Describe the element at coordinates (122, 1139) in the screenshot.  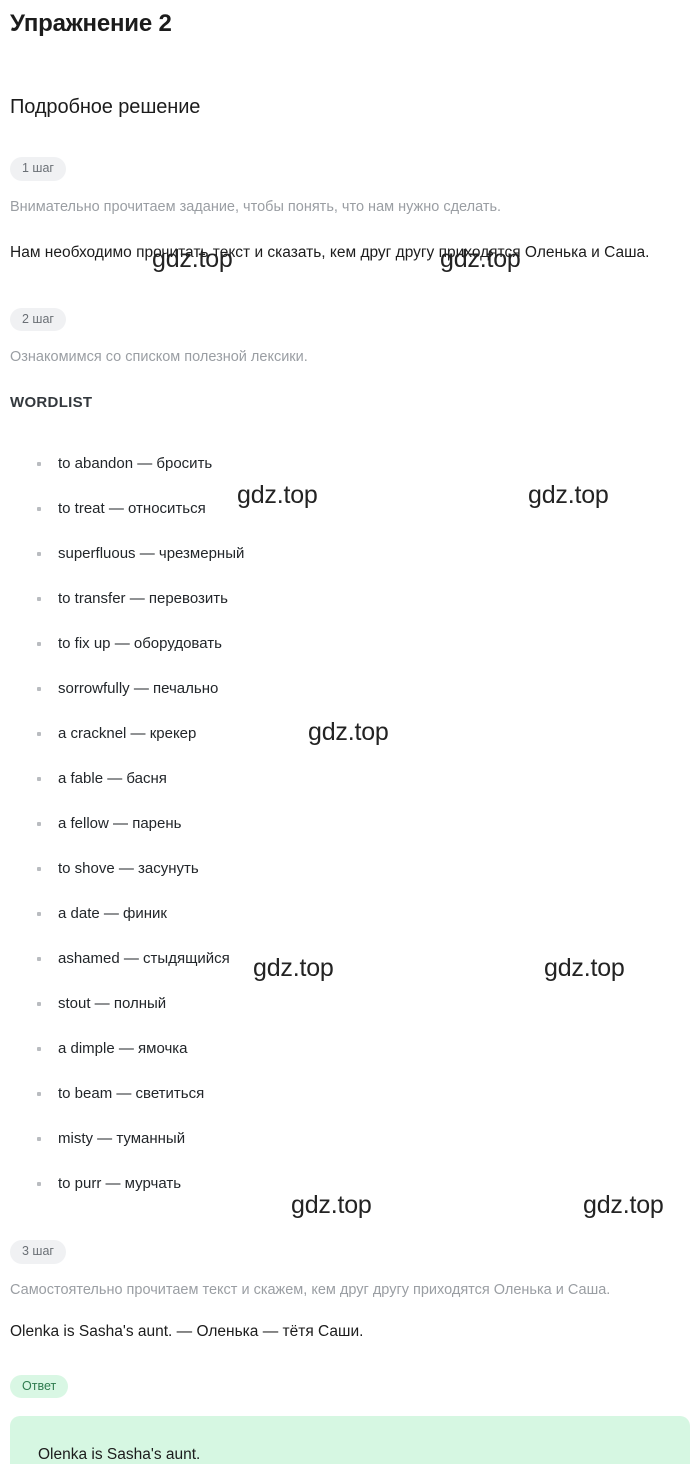
I see `wordlist-text: misty — туманный` at that location.